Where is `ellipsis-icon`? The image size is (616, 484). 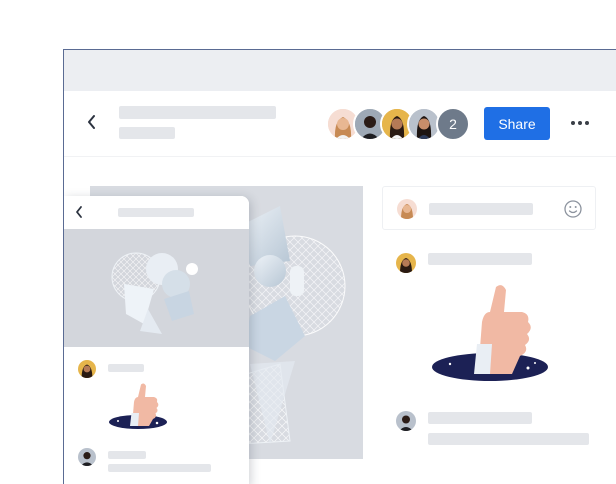
ellipsis-icon is located at coordinates (580, 123).